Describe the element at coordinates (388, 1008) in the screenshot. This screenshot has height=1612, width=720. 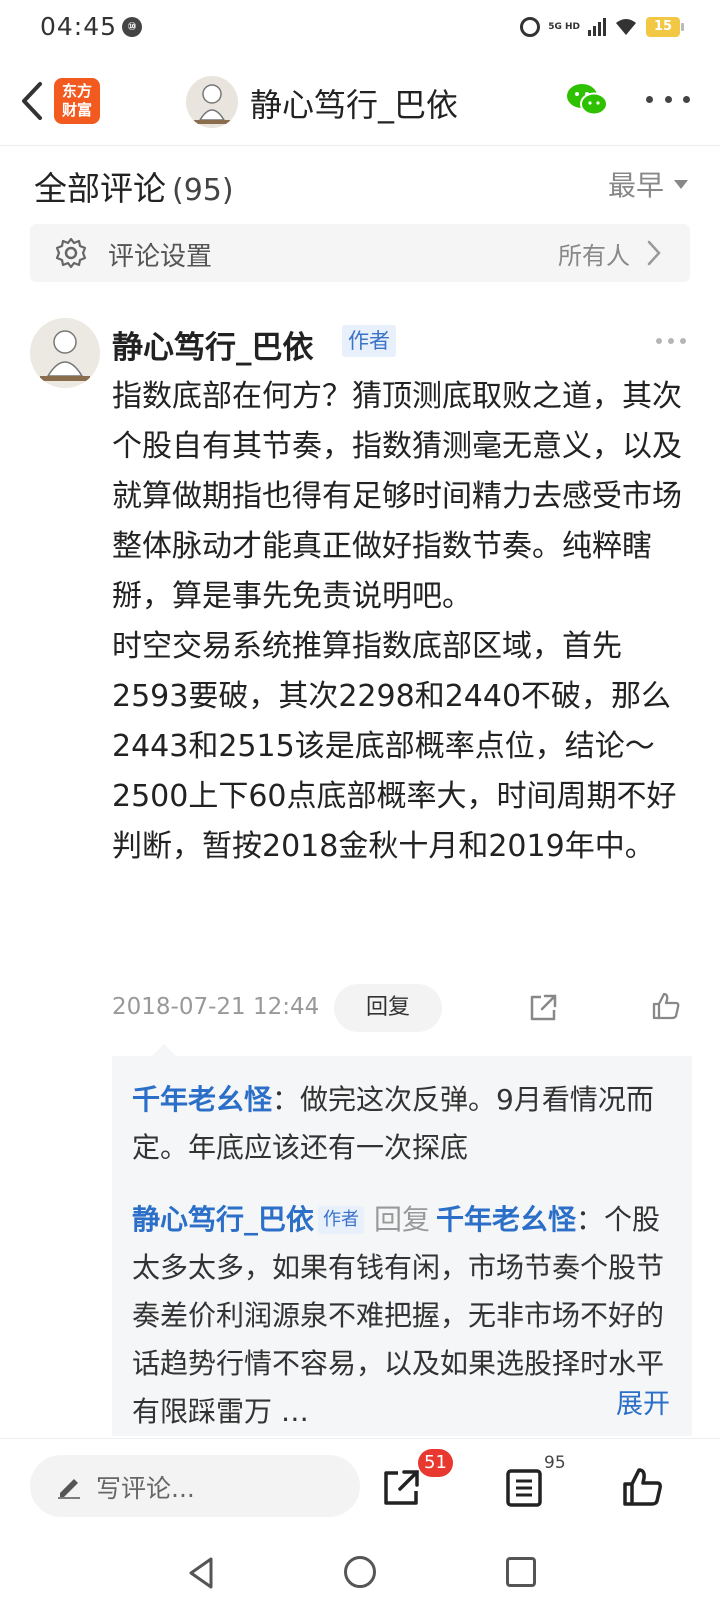
I see `reply-button: 回复` at that location.